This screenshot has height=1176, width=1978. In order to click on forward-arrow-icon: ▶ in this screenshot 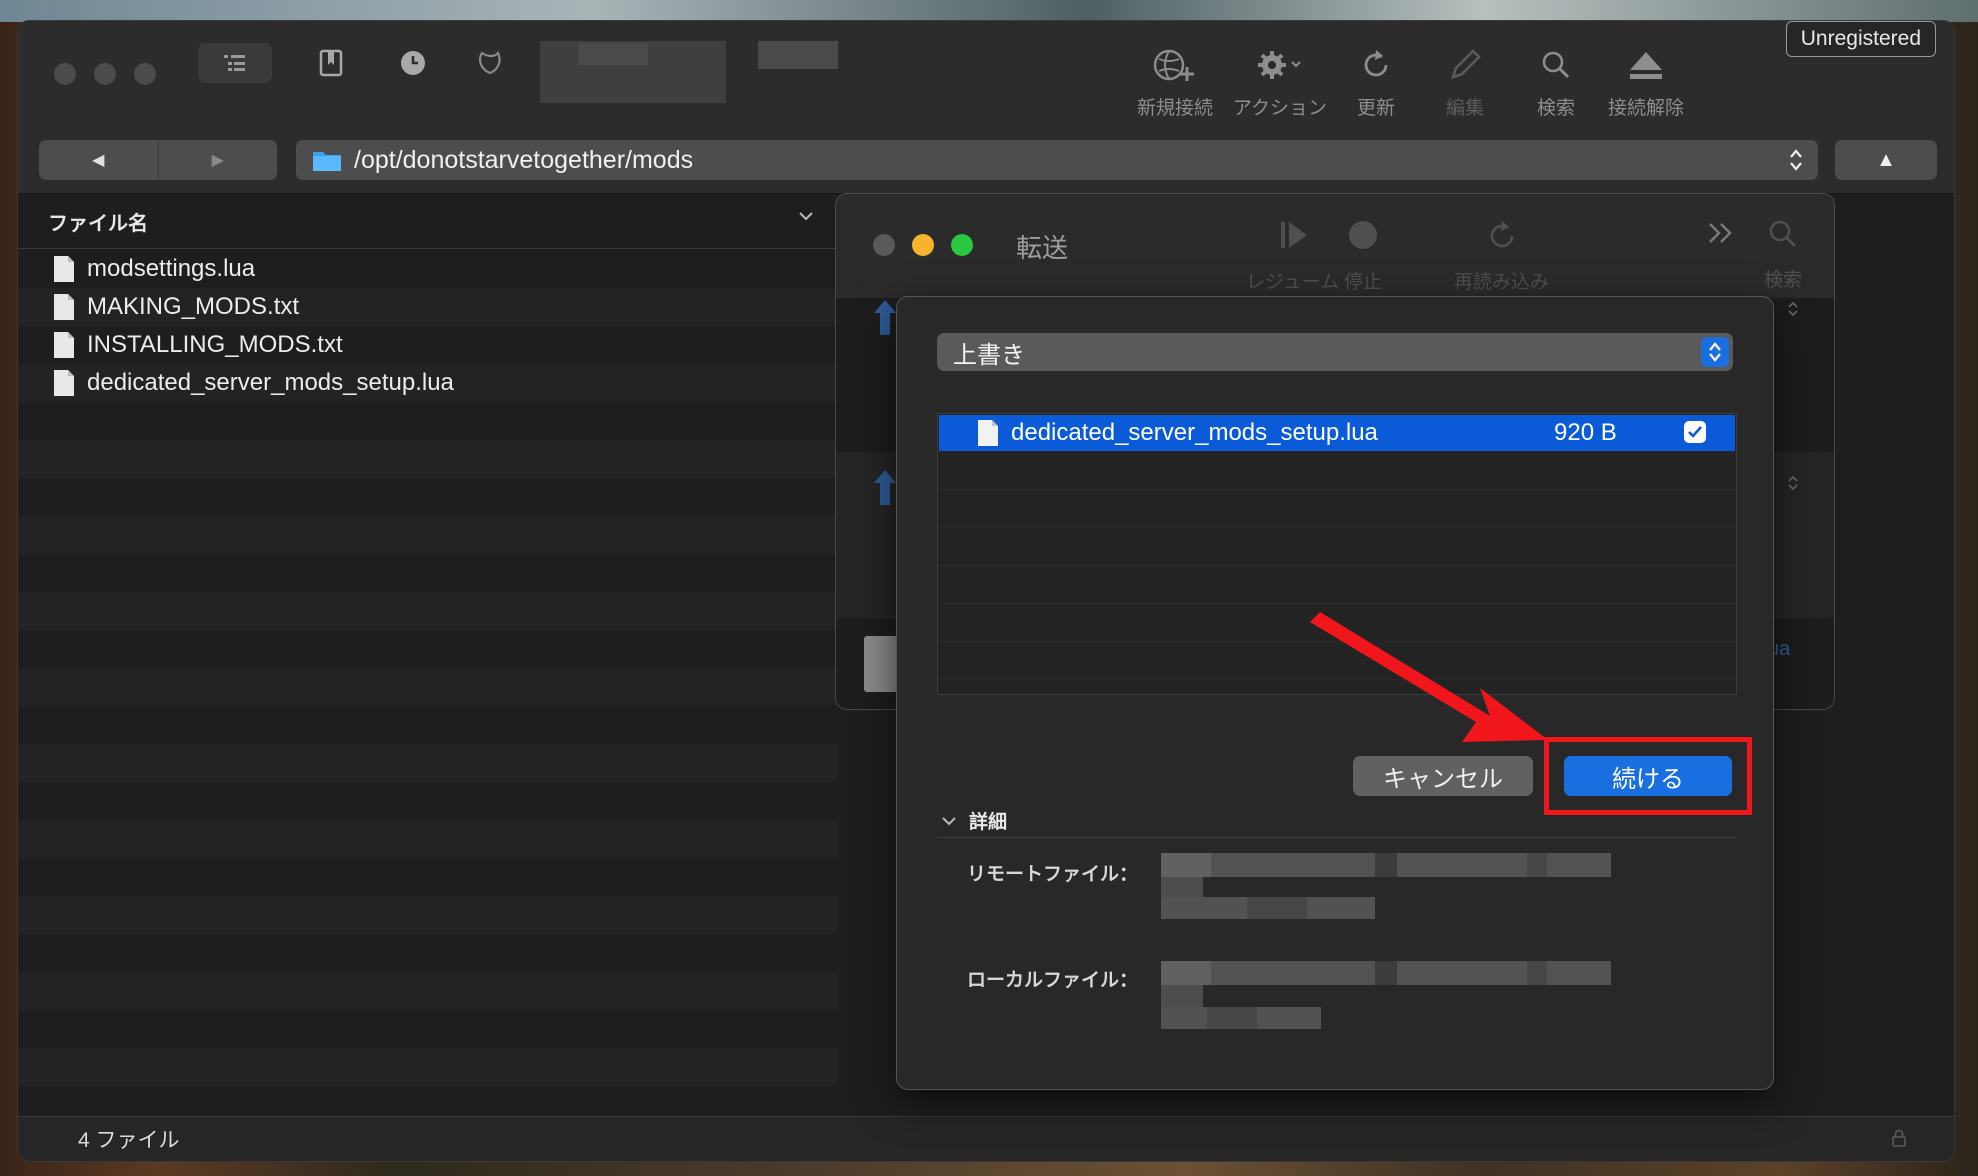, I will do `click(217, 160)`.